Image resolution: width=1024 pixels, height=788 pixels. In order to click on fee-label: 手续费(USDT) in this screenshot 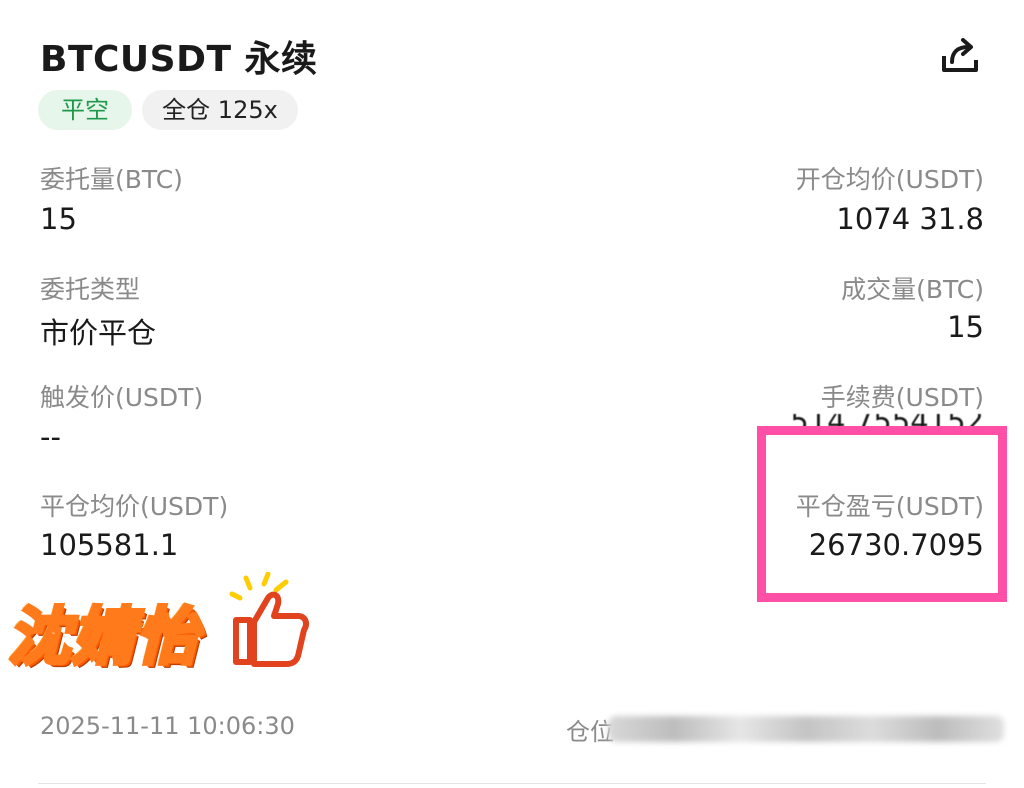, I will do `click(902, 397)`.